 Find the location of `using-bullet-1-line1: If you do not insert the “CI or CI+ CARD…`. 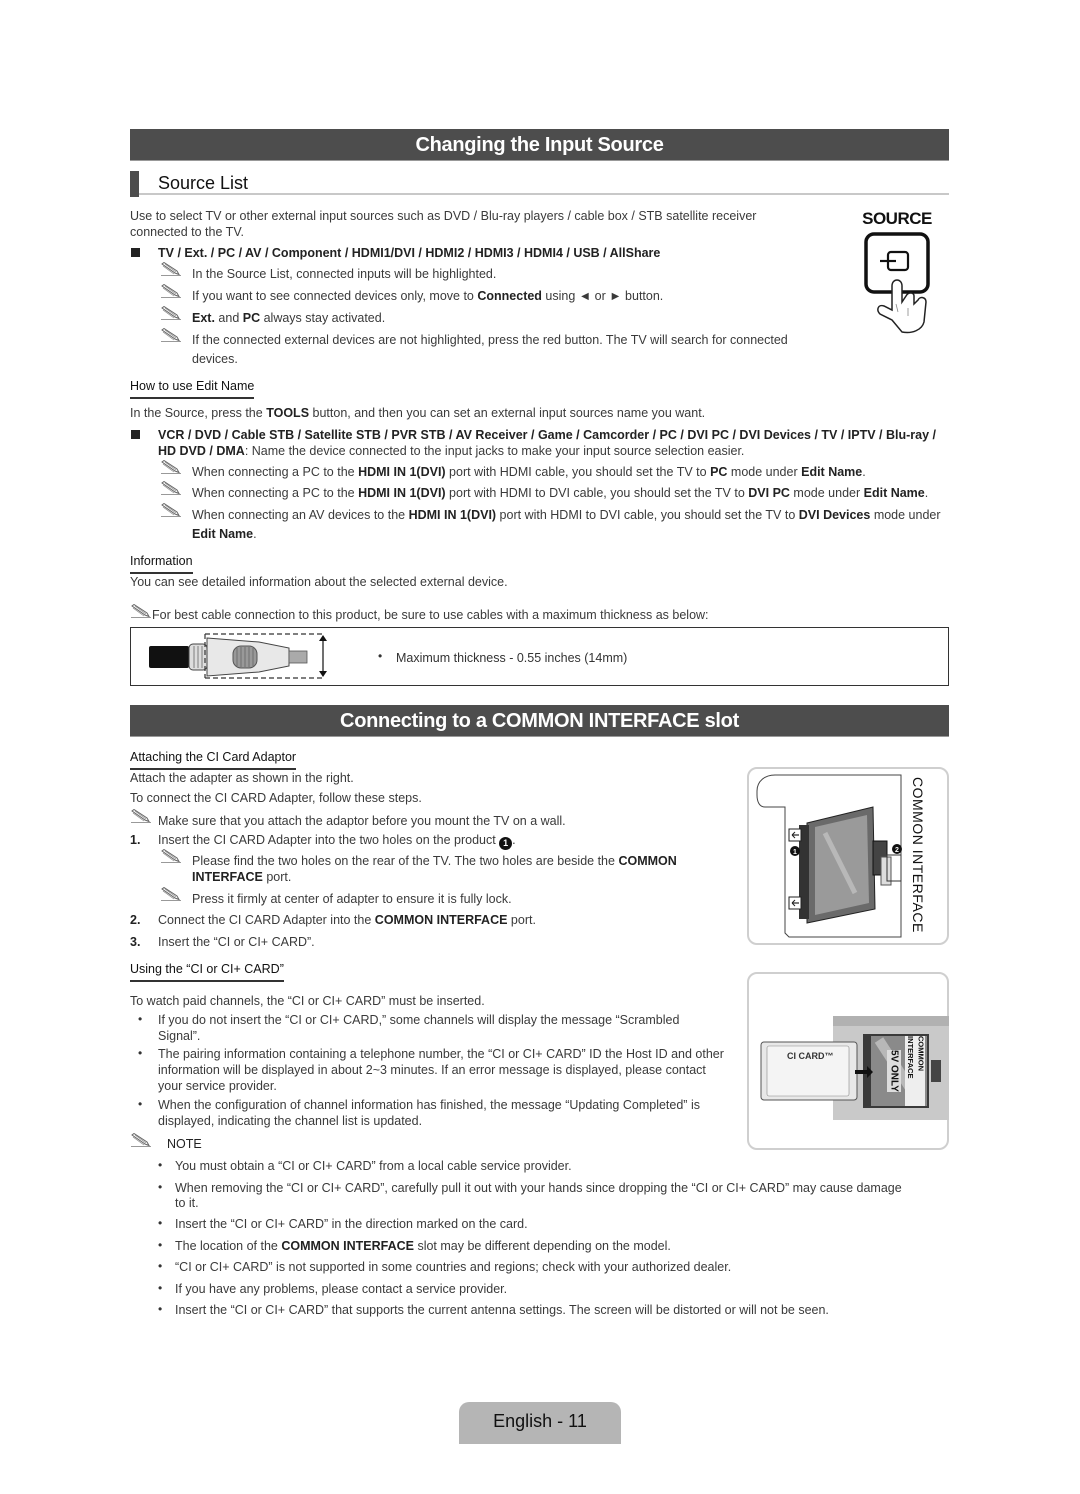

using-bullet-1-line1: If you do not insert the “CI or CI+ CARD… is located at coordinates (419, 1020).